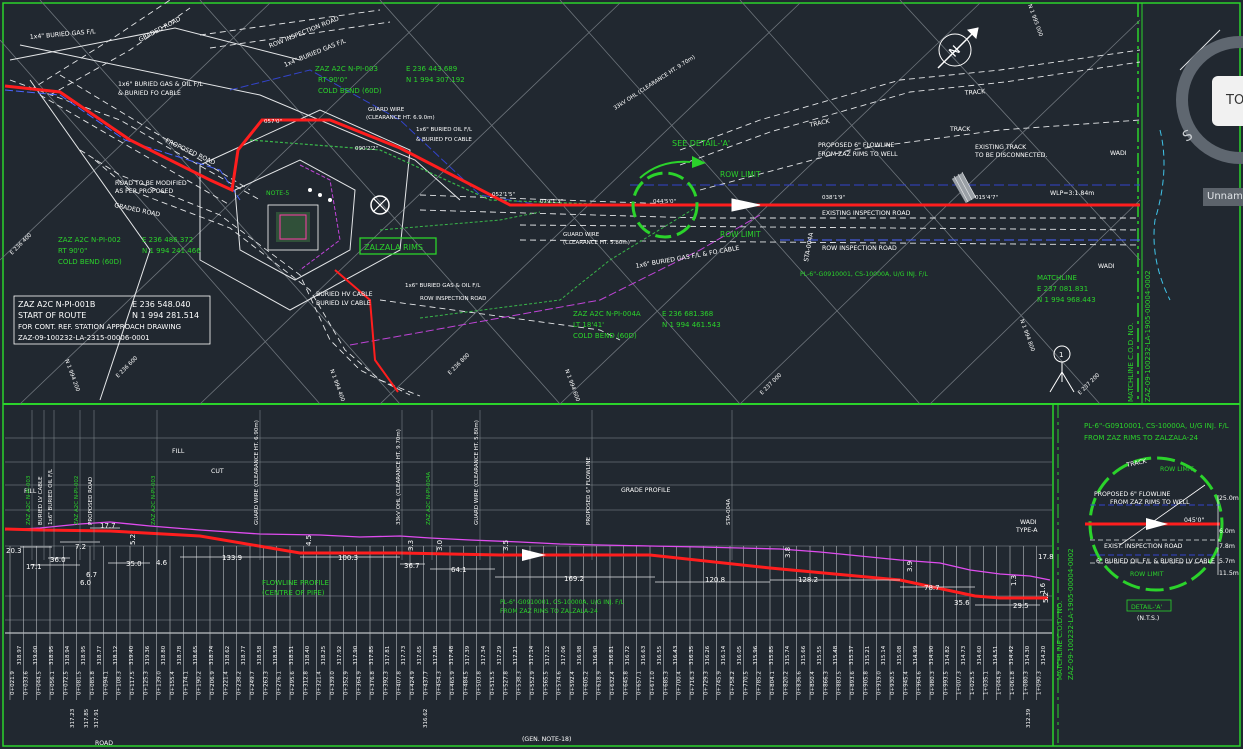  Describe the element at coordinates (715, 580) in the screenshot. I see `dimension-label: 120.8` at that location.